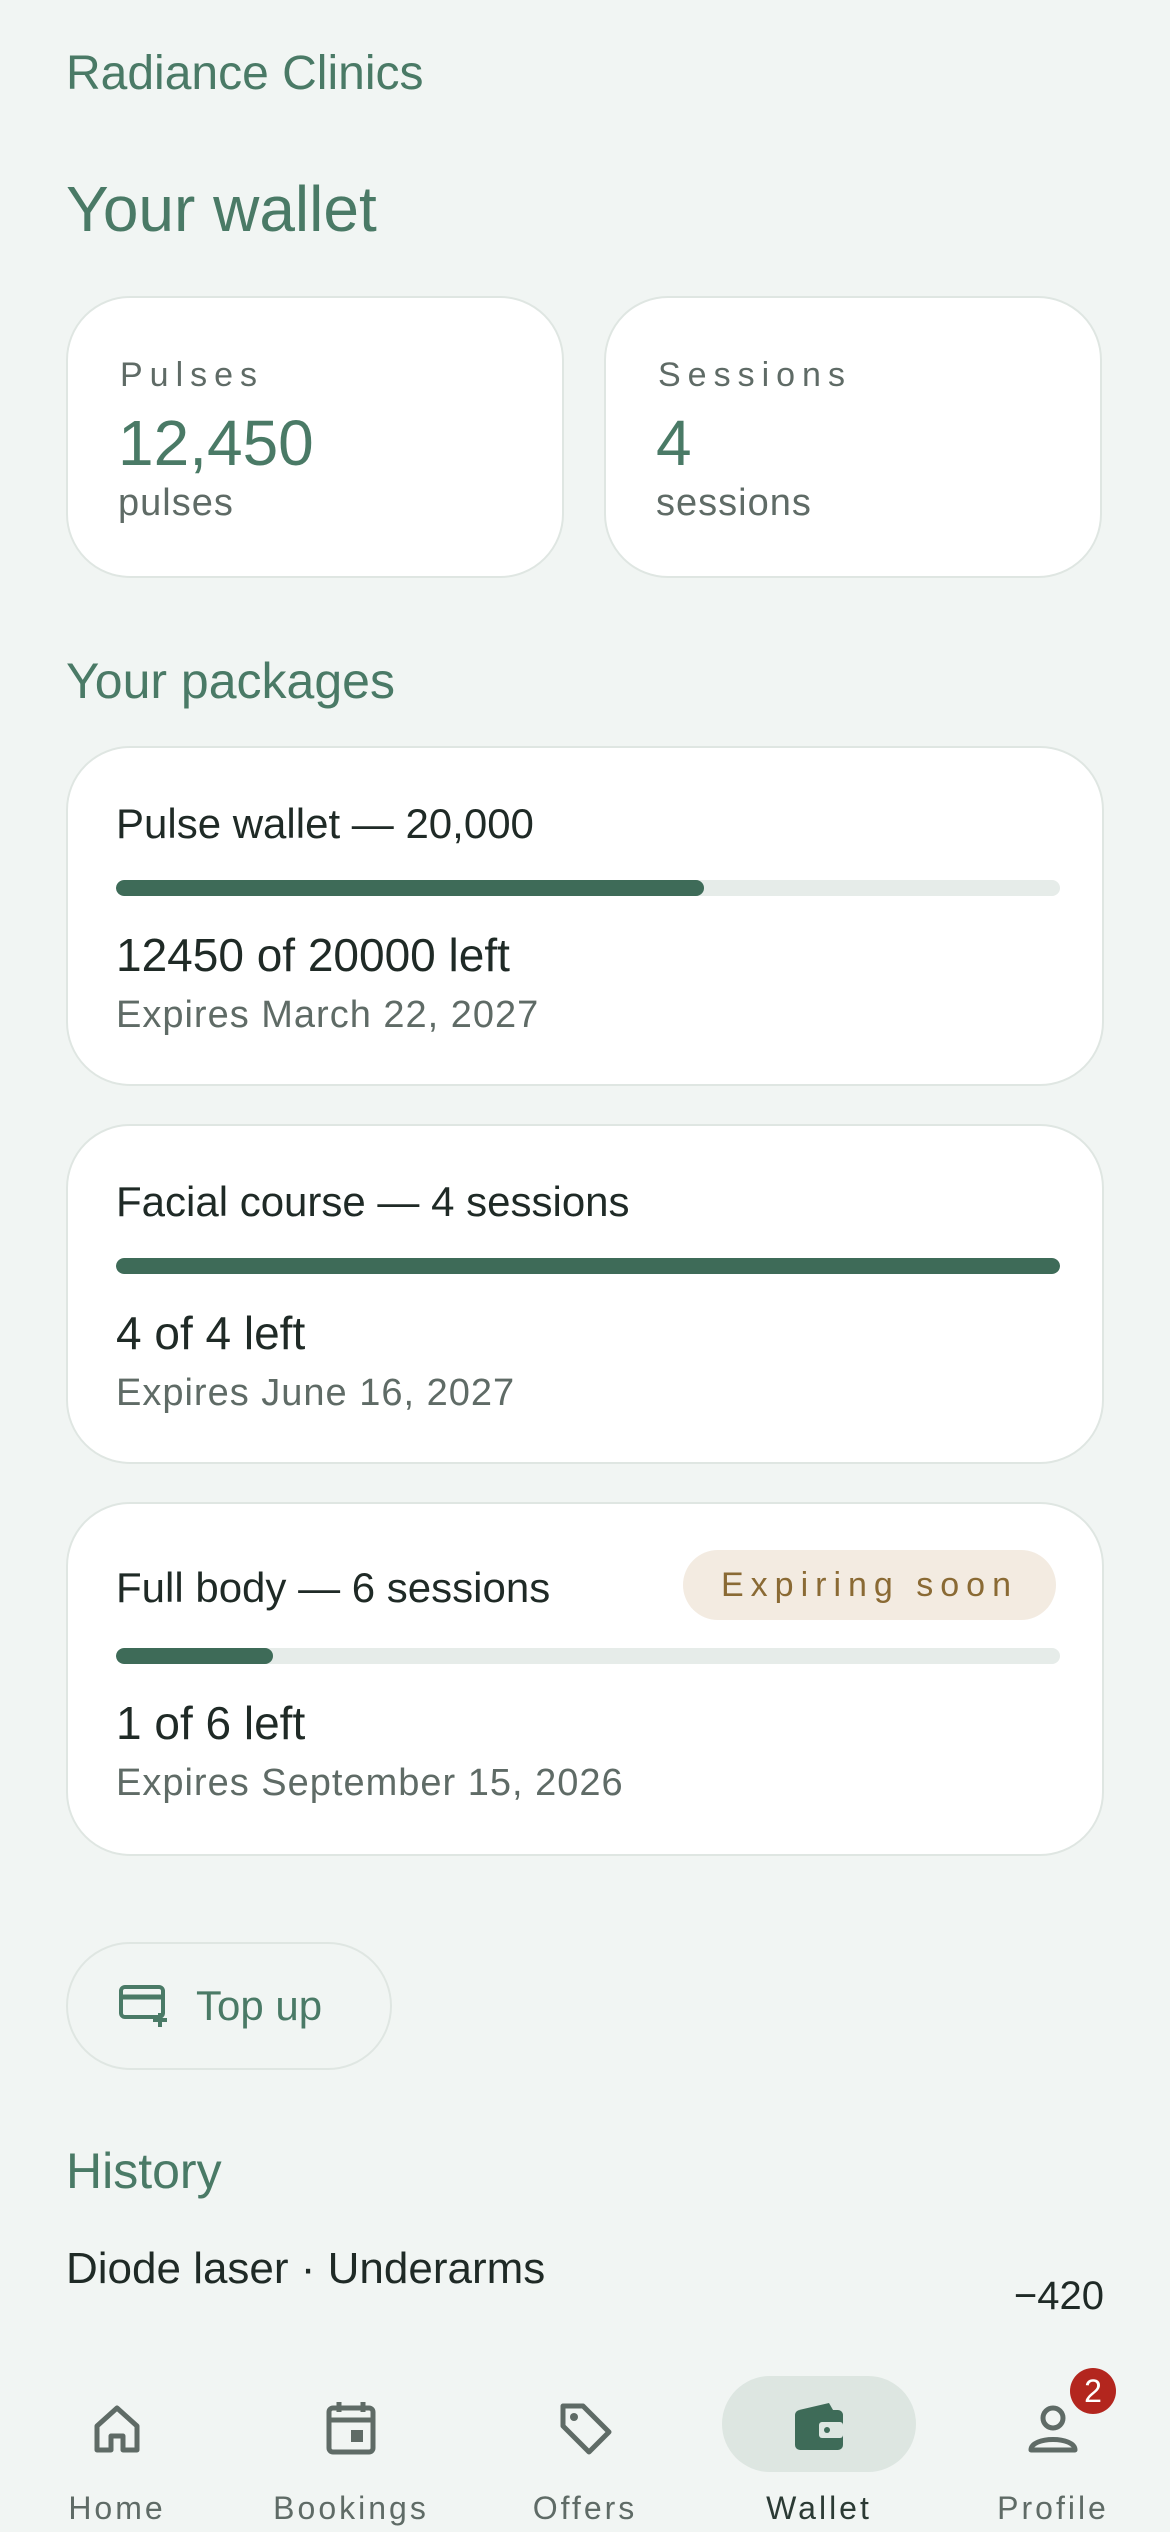  I want to click on nav-label: Offers, so click(585, 2508).